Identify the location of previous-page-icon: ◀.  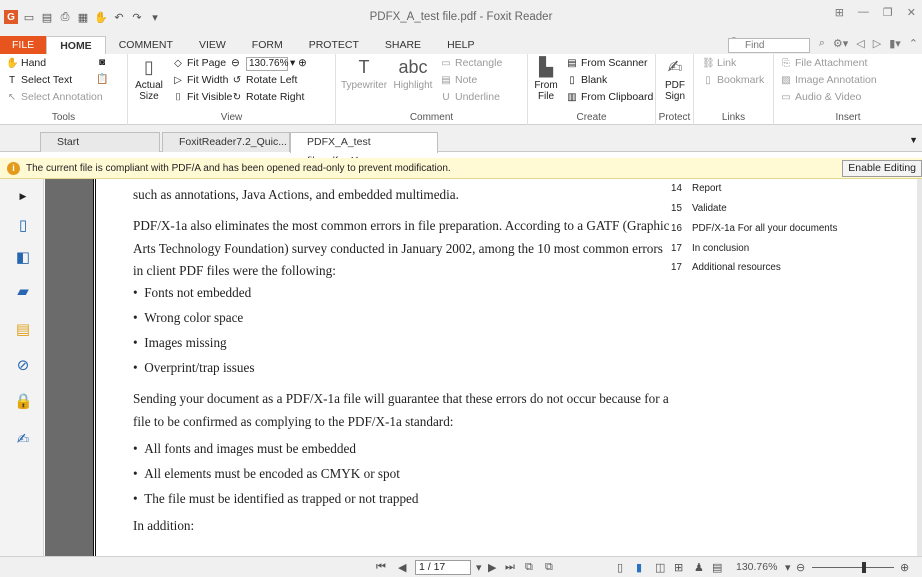
(402, 567).